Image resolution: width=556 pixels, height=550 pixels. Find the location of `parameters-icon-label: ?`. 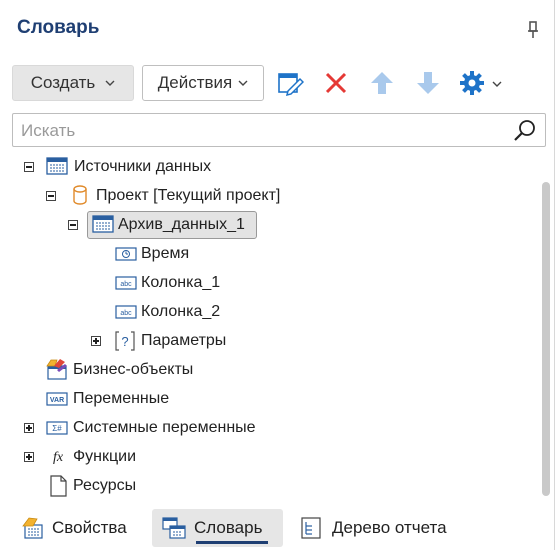

parameters-icon-label: ? is located at coordinates (124, 341).